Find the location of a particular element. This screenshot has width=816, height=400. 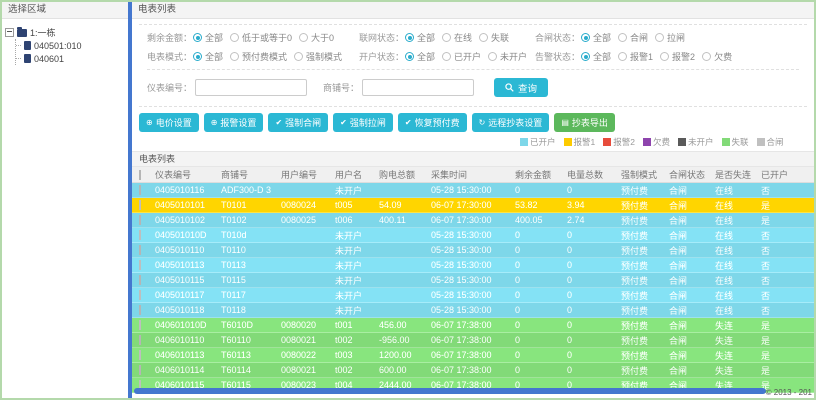

table-cell: 是 is located at coordinates (766, 355).